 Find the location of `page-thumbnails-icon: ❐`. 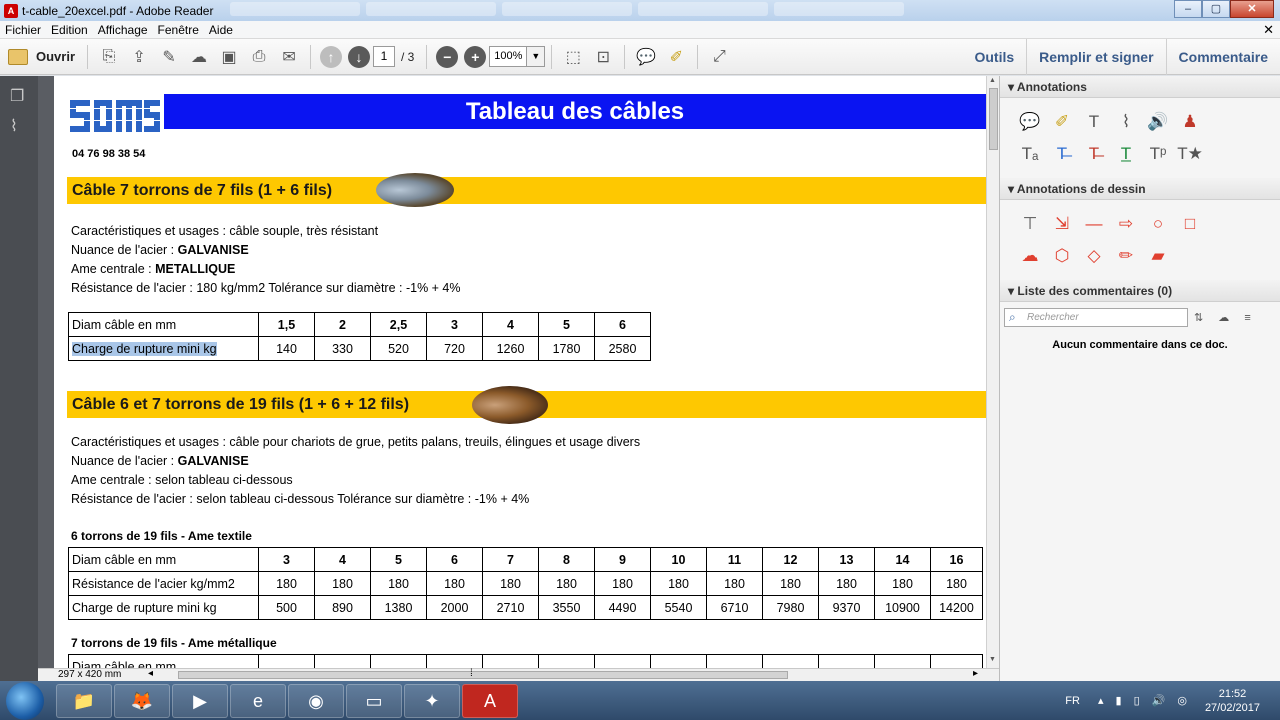

page-thumbnails-icon: ❐ is located at coordinates (19, 96).